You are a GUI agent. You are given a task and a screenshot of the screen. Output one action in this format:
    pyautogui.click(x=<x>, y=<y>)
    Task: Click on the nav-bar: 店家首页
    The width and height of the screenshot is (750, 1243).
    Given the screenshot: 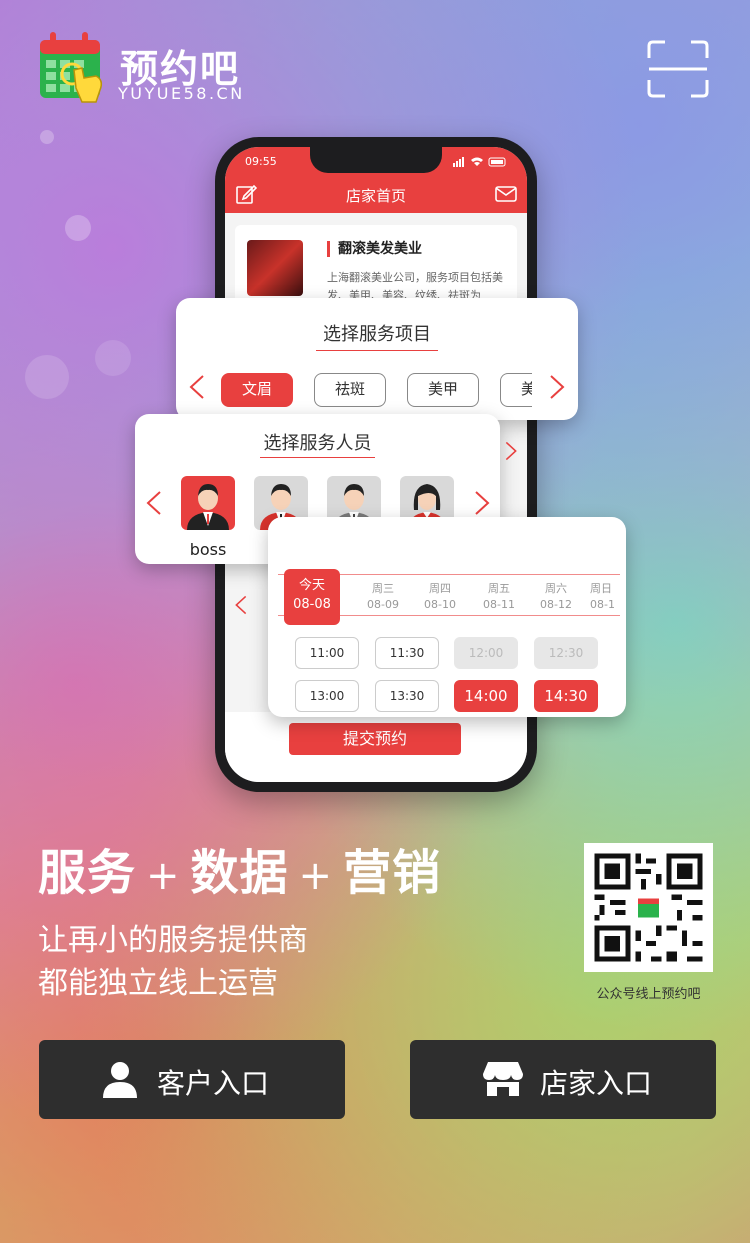 What is the action you would take?
    pyautogui.click(x=376, y=194)
    